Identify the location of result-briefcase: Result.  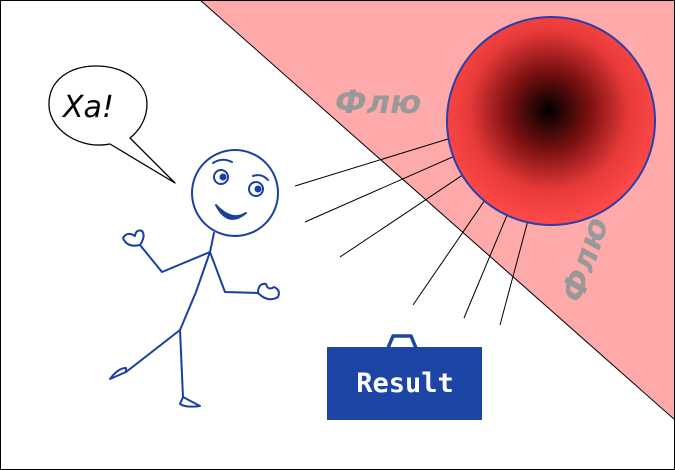
(404, 377).